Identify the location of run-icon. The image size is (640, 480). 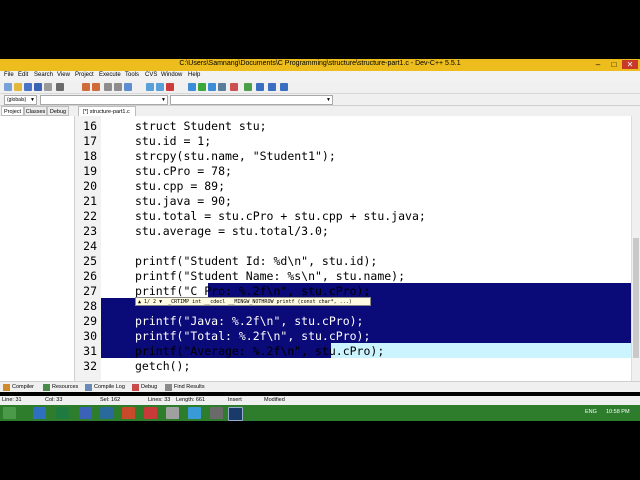
(202, 87).